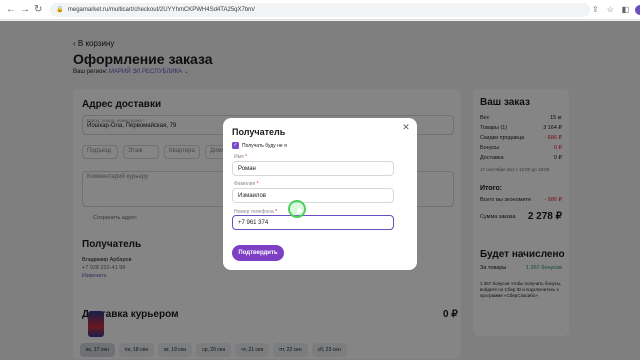 Image resolution: width=640 pixels, height=360 pixels. Describe the element at coordinates (235, 145) in the screenshot. I see `checkmark-icon: ✓` at that location.